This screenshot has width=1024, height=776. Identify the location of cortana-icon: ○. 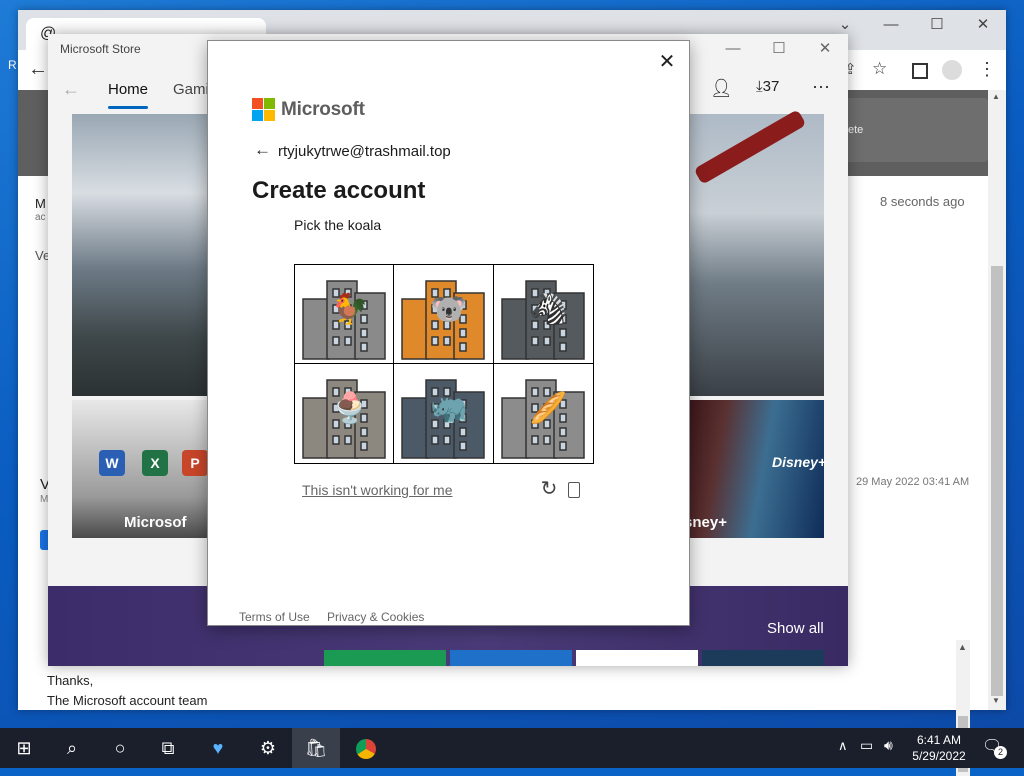
(120, 748).